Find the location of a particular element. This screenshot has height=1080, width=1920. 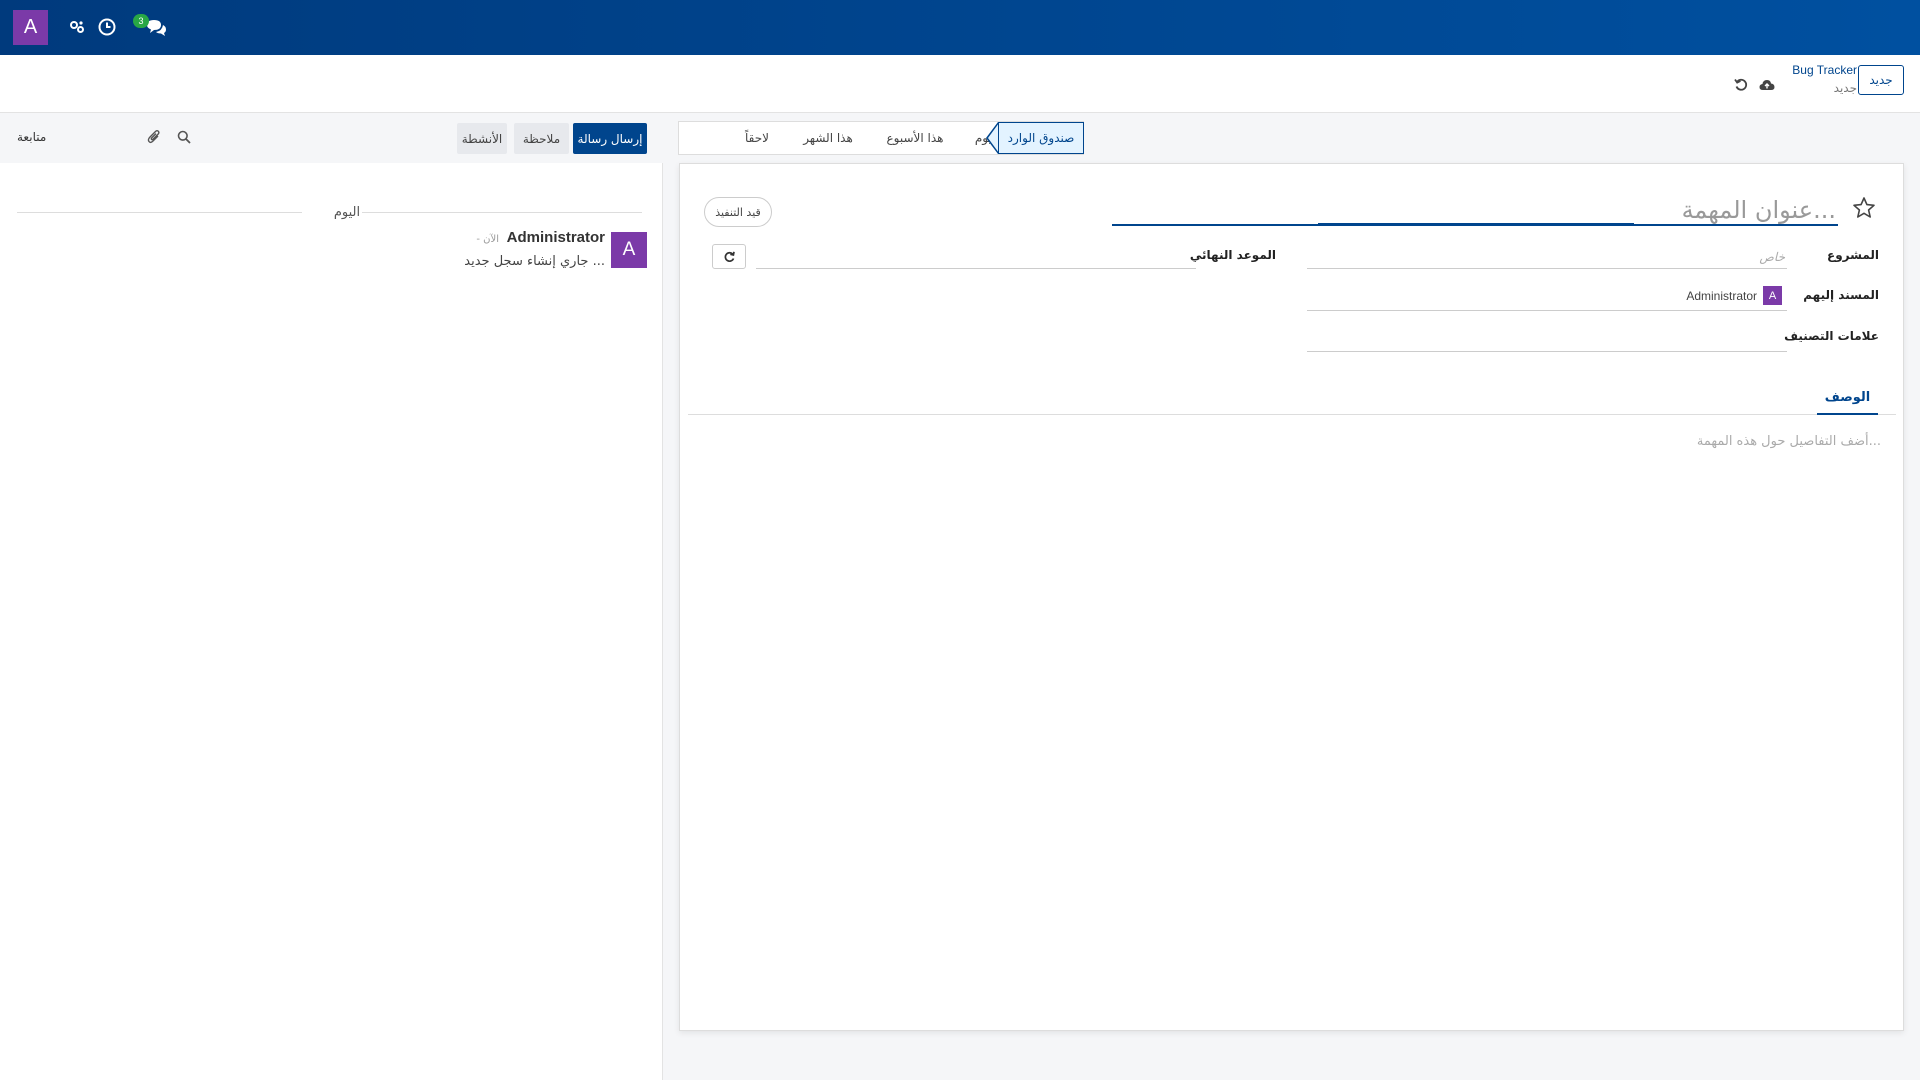

activities-button: الأنشطة is located at coordinates (482, 138).